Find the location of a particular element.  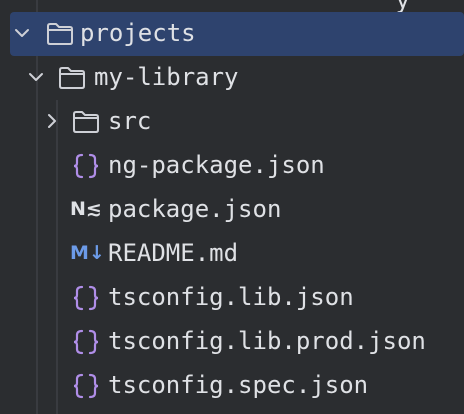

tree-item-package-json: N≲ package.json is located at coordinates (232, 210).